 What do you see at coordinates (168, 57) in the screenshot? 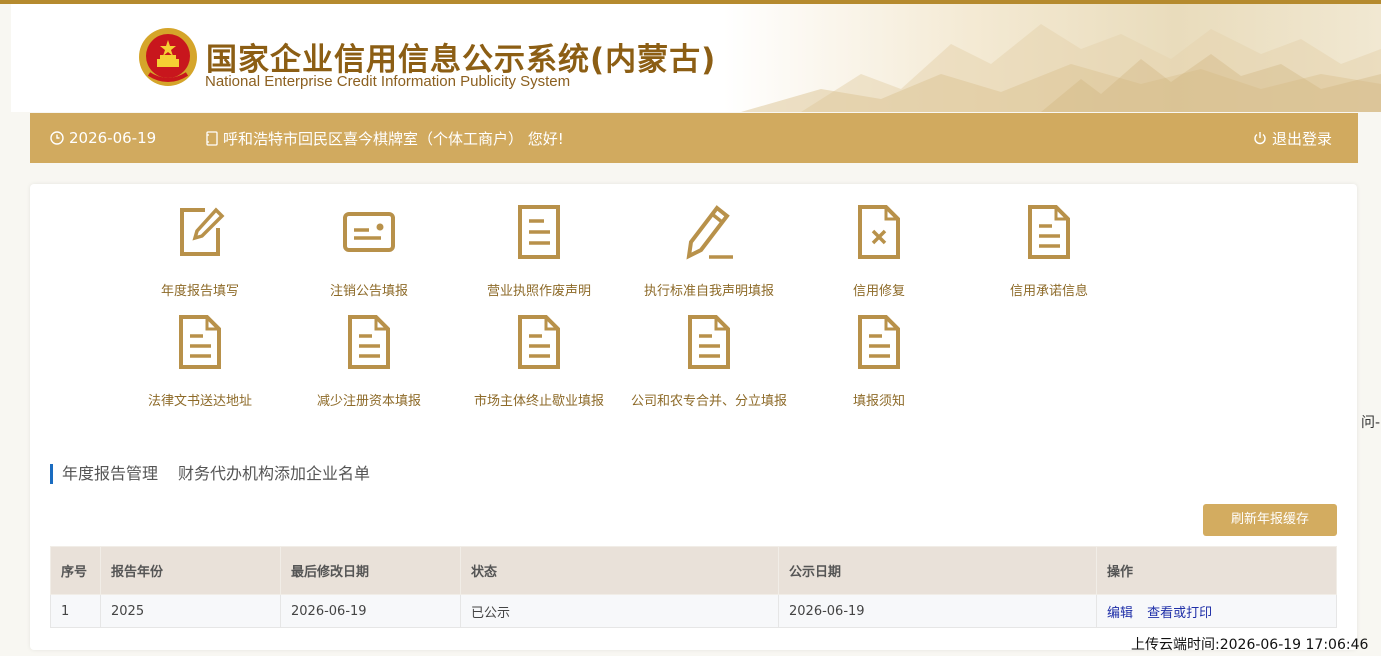
I see `national-emblem-icon` at bounding box center [168, 57].